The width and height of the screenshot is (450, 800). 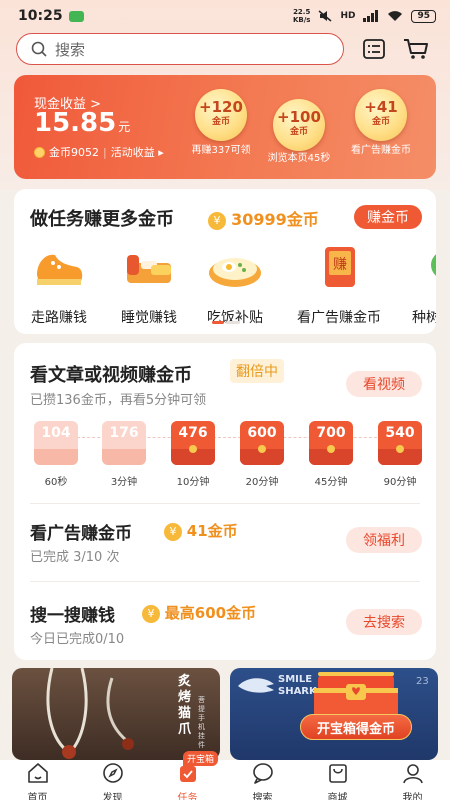 I want to click on bracelet-image, so click(x=90, y=713).